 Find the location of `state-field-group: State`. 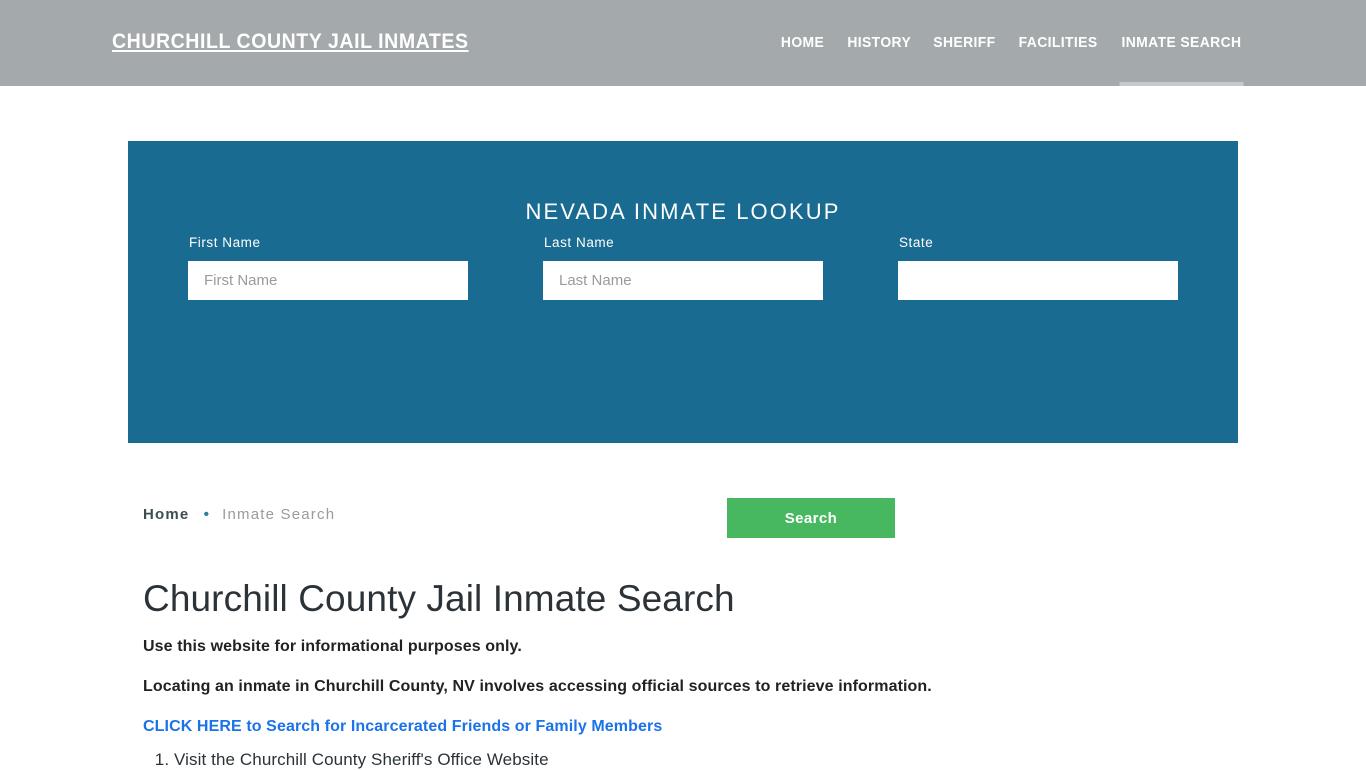

state-field-group: State is located at coordinates (1038, 267).